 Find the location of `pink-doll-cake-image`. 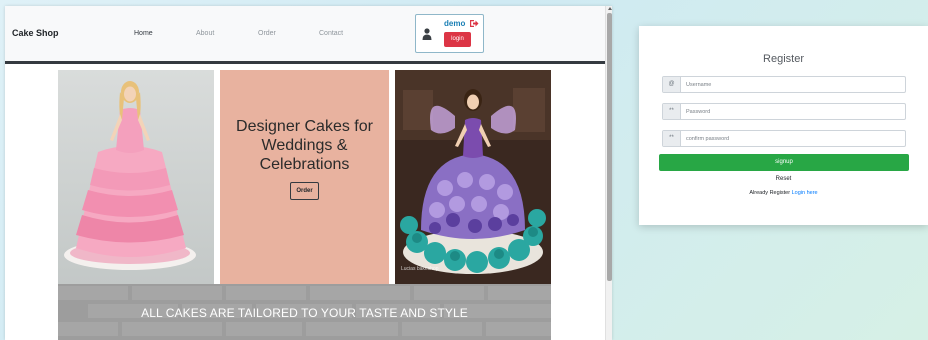

pink-doll-cake-image is located at coordinates (136, 177).